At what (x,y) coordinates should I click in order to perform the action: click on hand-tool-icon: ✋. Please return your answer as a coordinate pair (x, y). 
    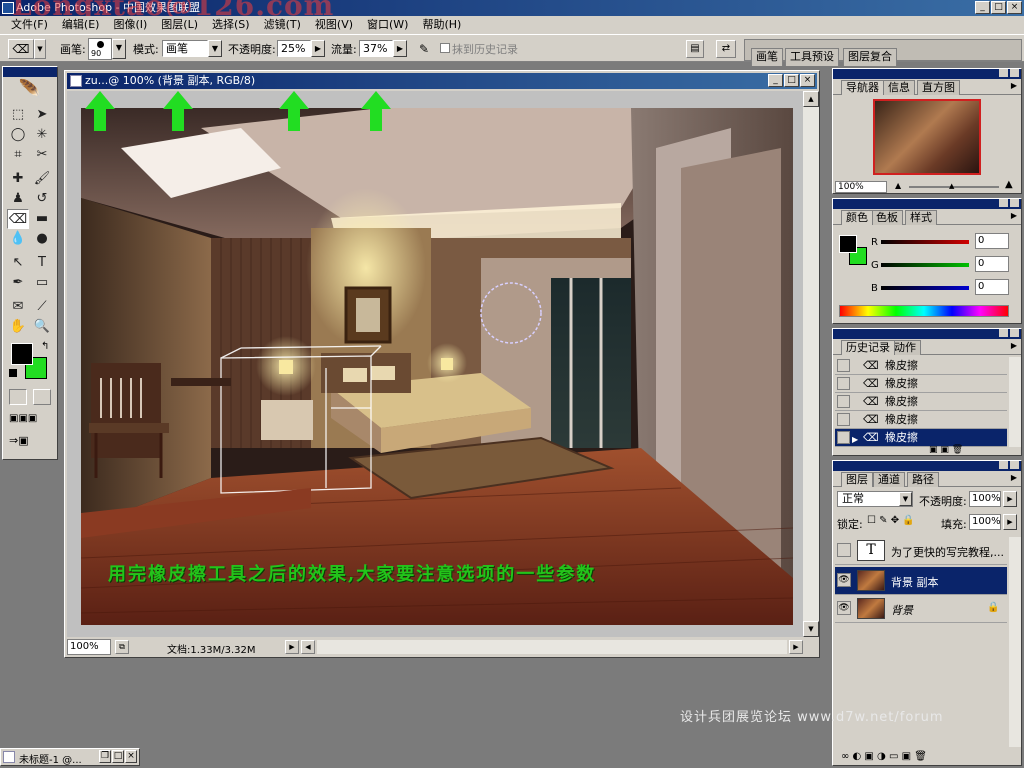
    Looking at the image, I should click on (18, 327).